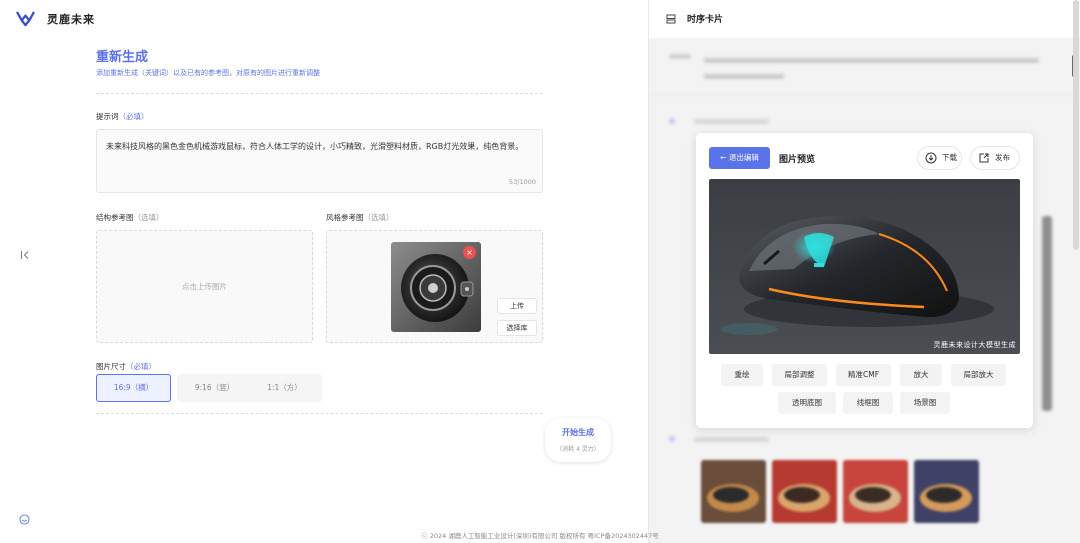 The width and height of the screenshot is (1080, 543). What do you see at coordinates (1002, 157) in the screenshot?
I see `publish-label: 发布` at bounding box center [1002, 157].